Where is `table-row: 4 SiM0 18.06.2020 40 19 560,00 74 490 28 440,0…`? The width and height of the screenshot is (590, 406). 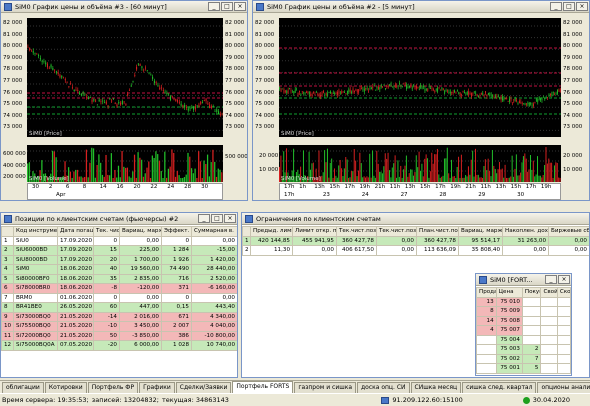 table-row: 4 SiM0 18.06.2020 40 19 560,00 74 490 28 440,0… is located at coordinates (119, 269).